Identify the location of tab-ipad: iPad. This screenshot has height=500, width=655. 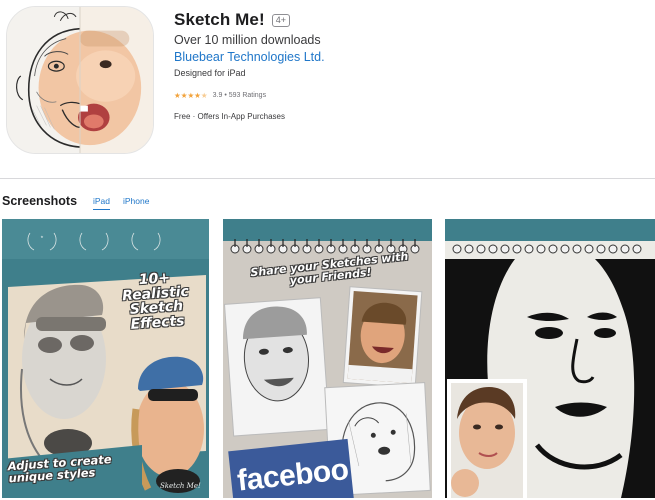
(102, 203).